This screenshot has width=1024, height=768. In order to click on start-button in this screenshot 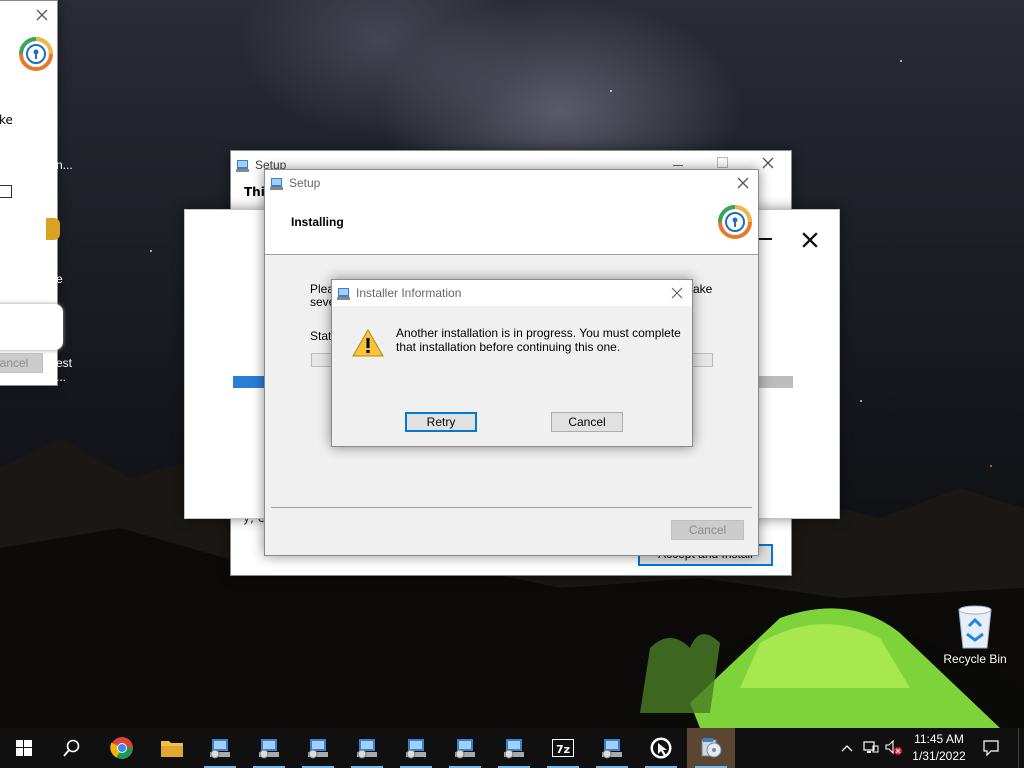, I will do `click(24, 748)`.